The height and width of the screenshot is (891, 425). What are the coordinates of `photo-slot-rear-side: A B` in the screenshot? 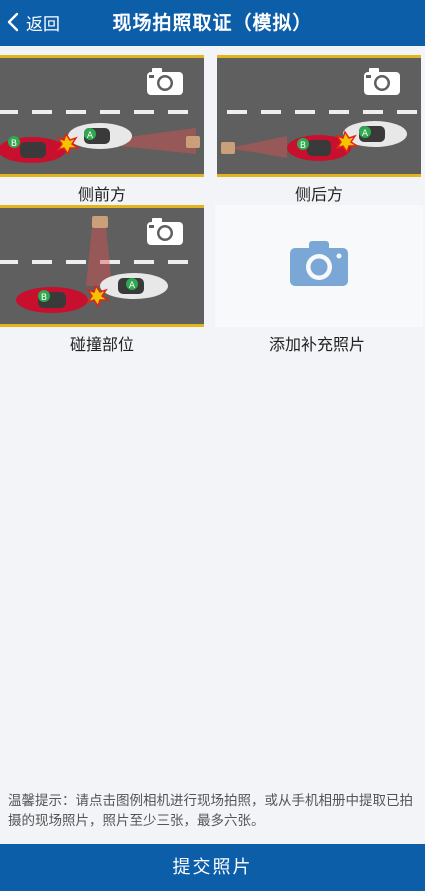 It's located at (319, 116).